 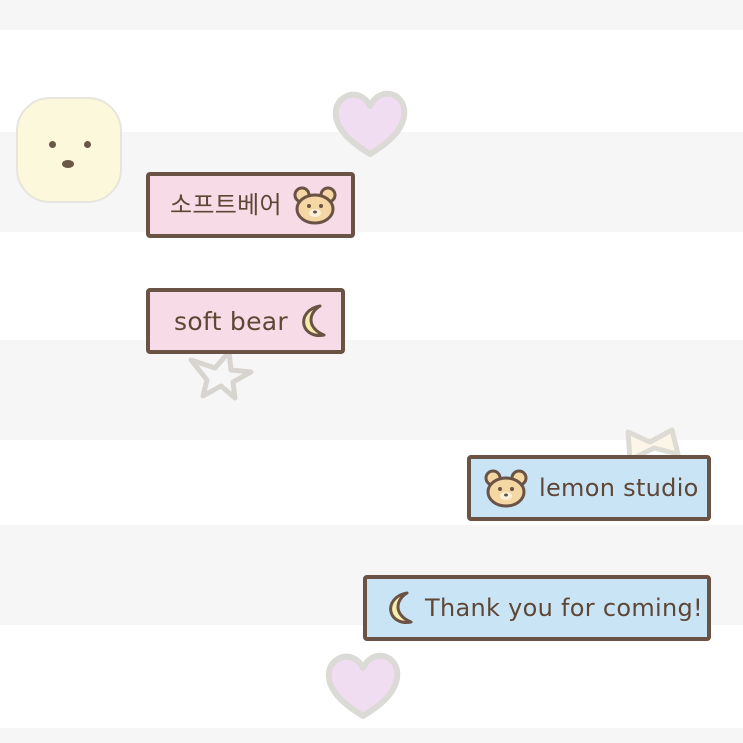 I want to click on avatar-left-eye, so click(x=52, y=144).